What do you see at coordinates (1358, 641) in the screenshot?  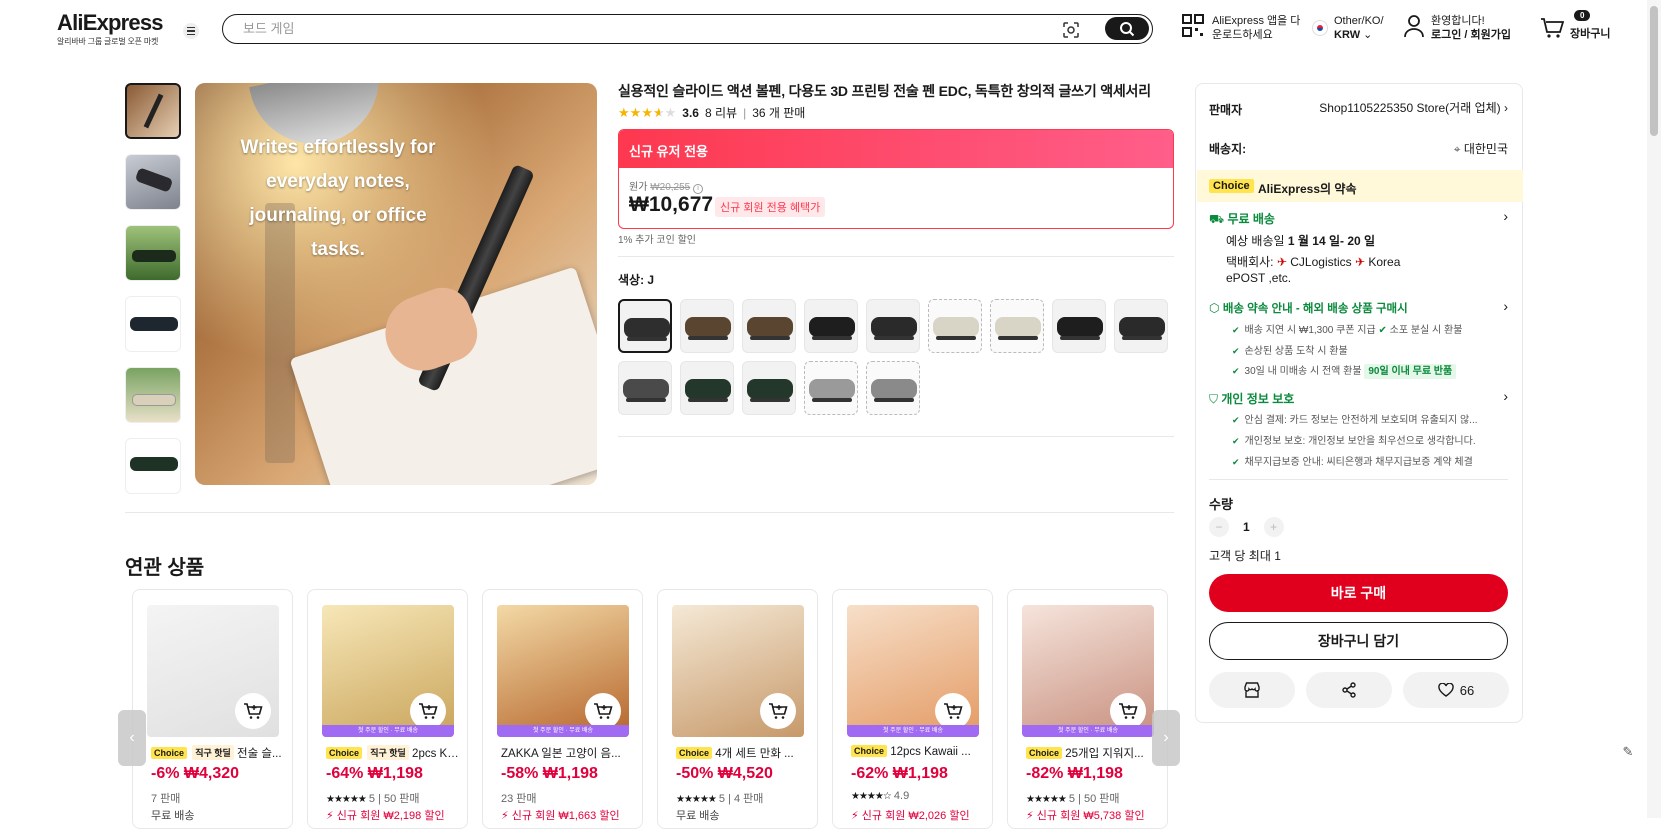 I see `add-to-cart-button: 장바구니 담기` at bounding box center [1358, 641].